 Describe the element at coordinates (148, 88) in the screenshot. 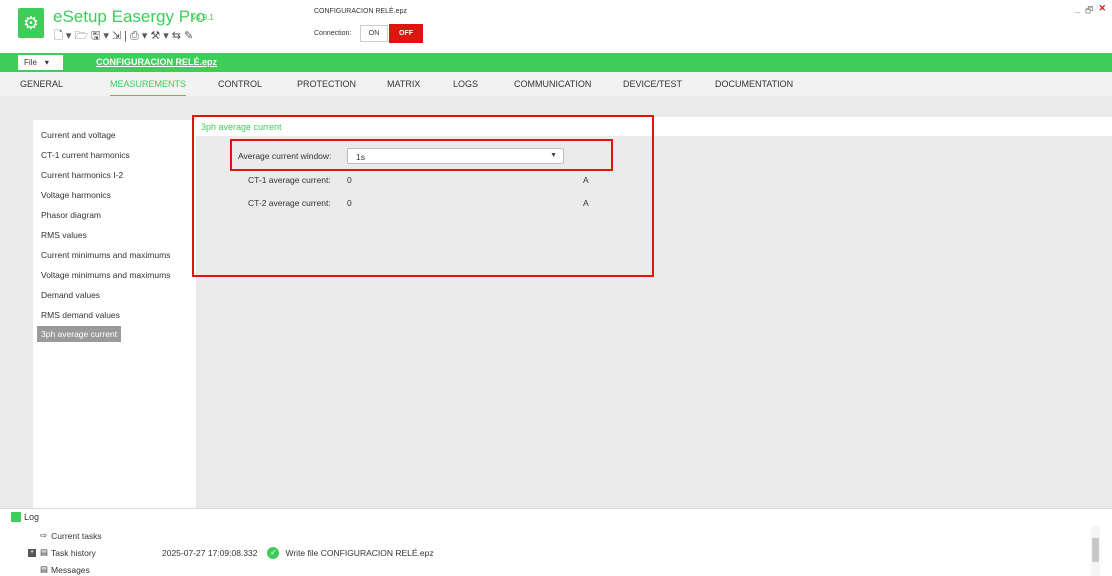

I see `tab-measurements: MEASUREMENTS` at that location.